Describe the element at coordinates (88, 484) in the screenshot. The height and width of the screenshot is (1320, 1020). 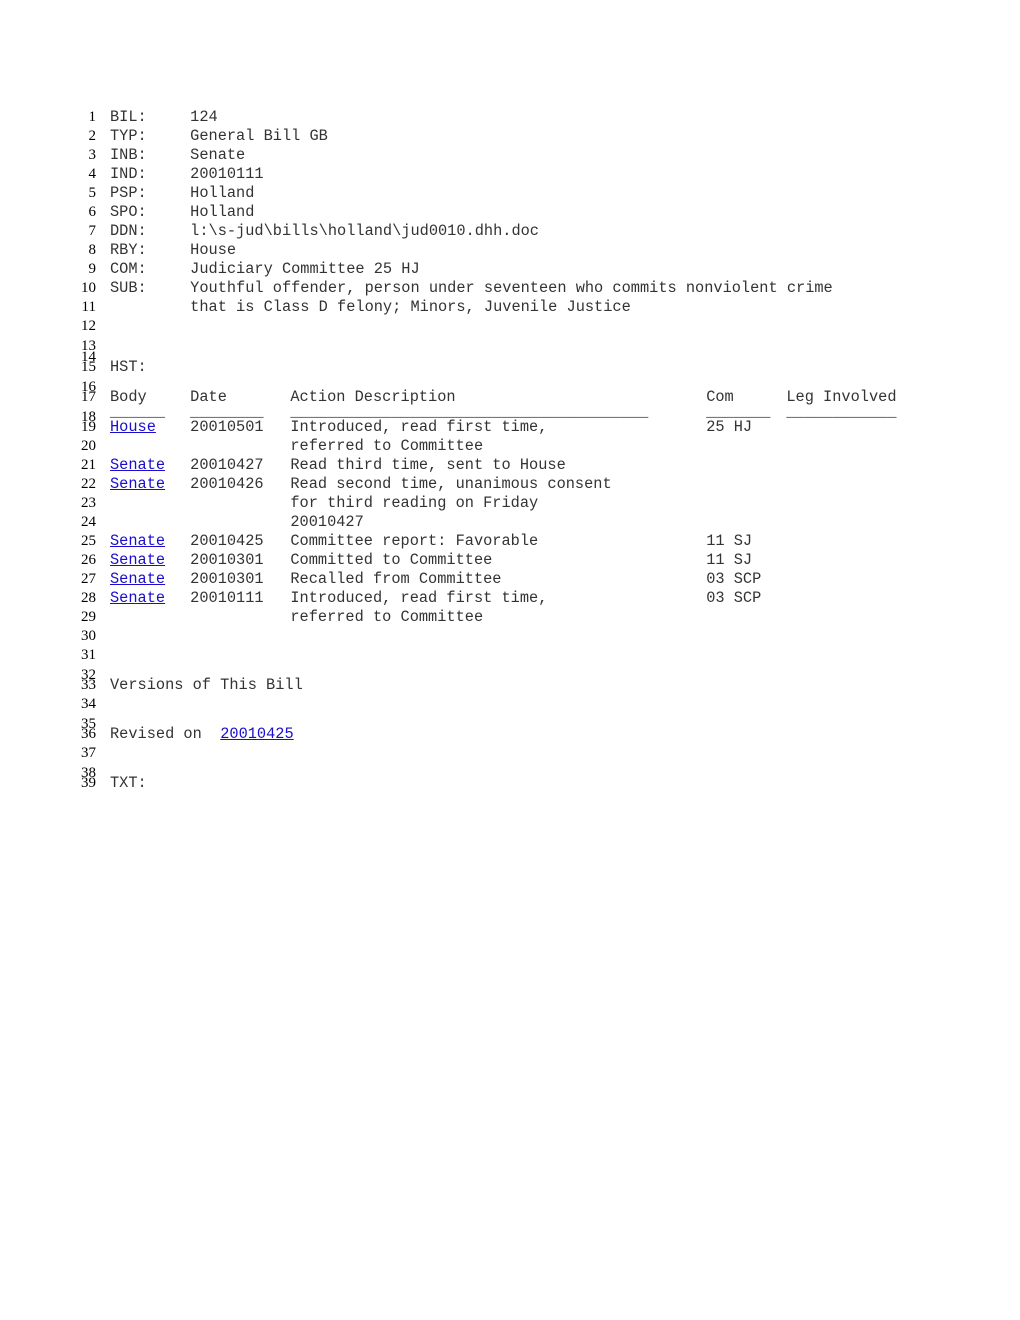
I see `line-number: 22` at that location.